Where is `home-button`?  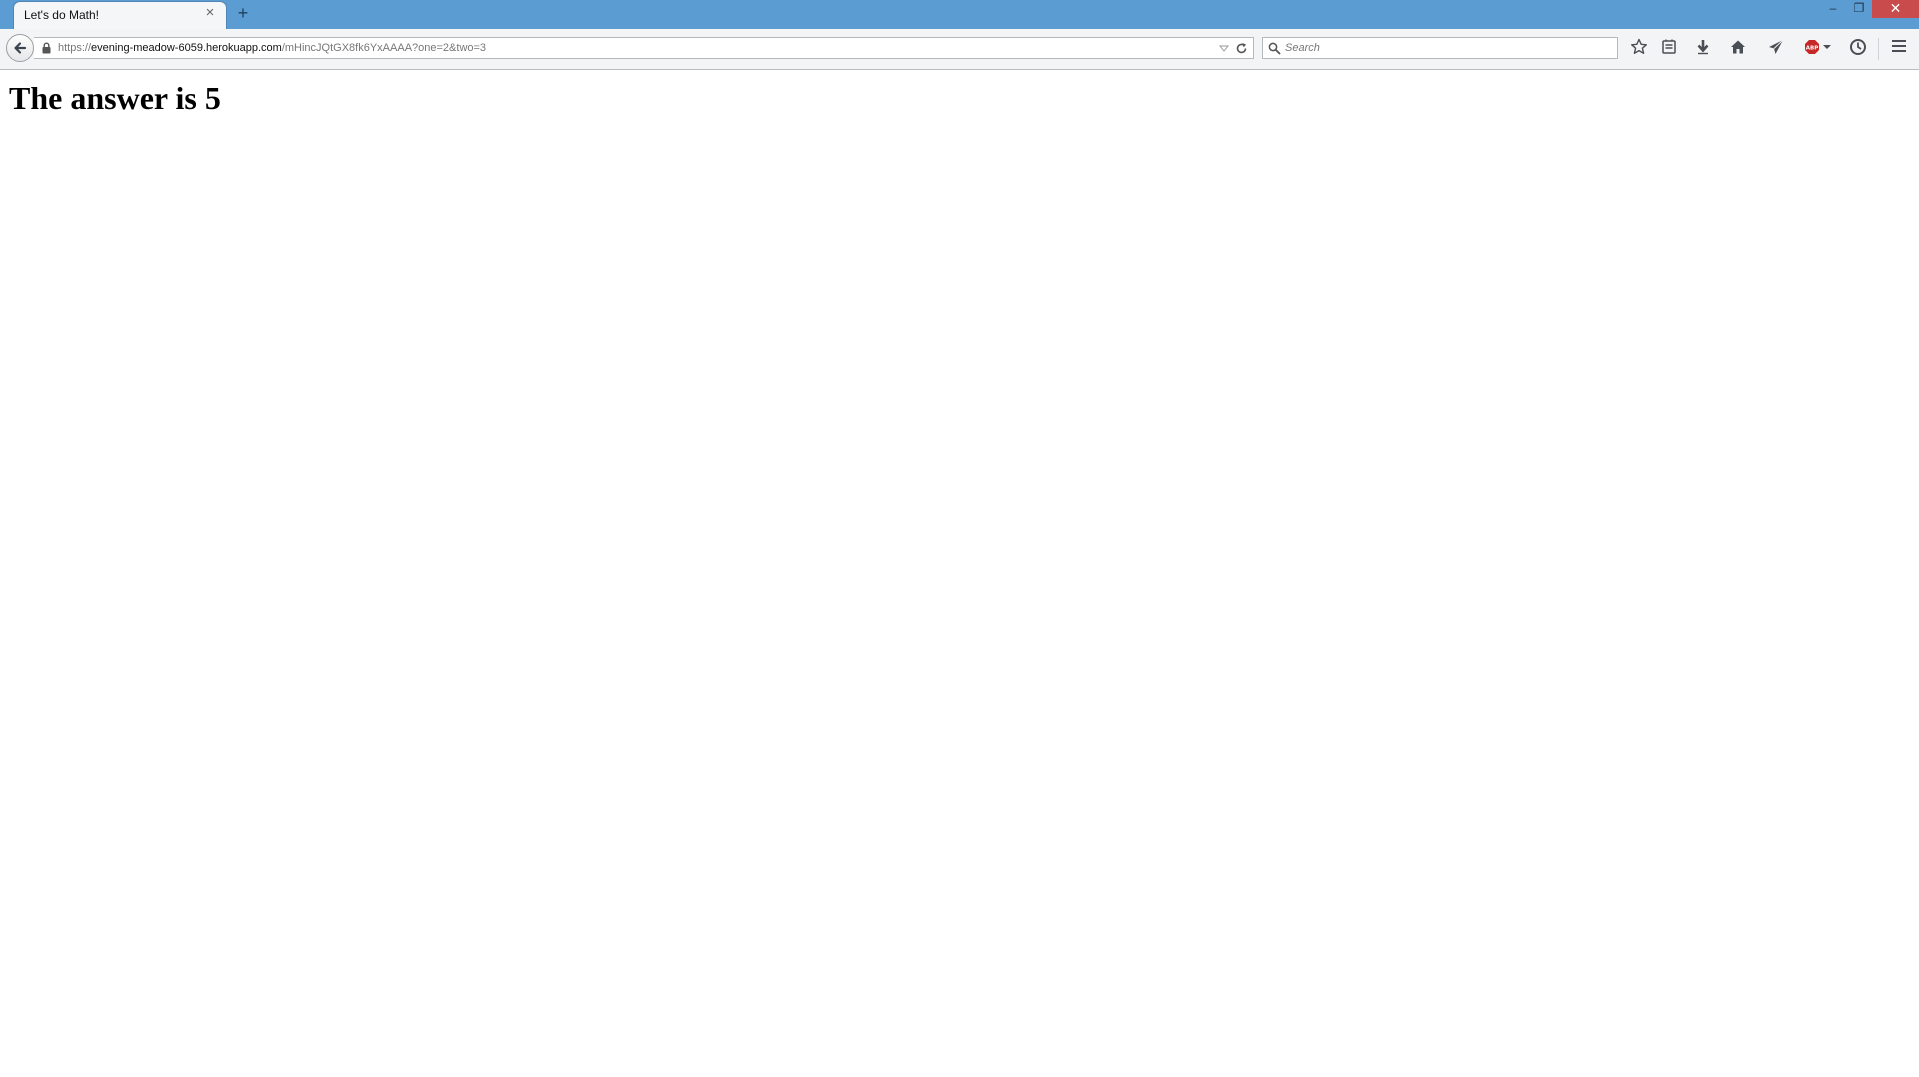 home-button is located at coordinates (1738, 48).